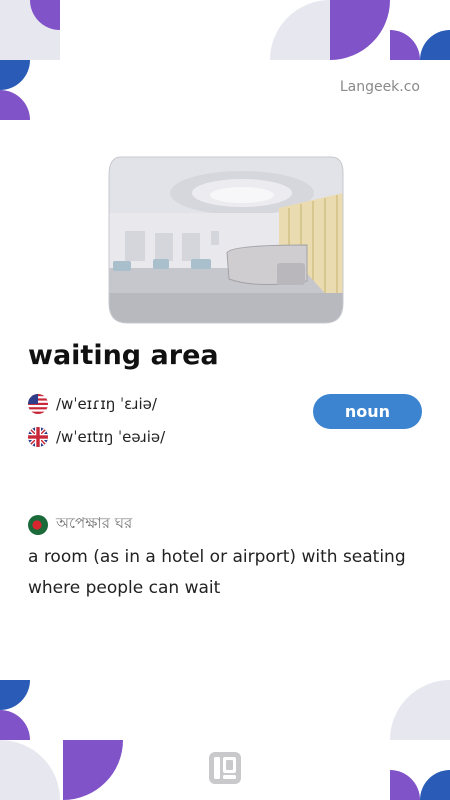  I want to click on top-left-decoration, so click(30, 60).